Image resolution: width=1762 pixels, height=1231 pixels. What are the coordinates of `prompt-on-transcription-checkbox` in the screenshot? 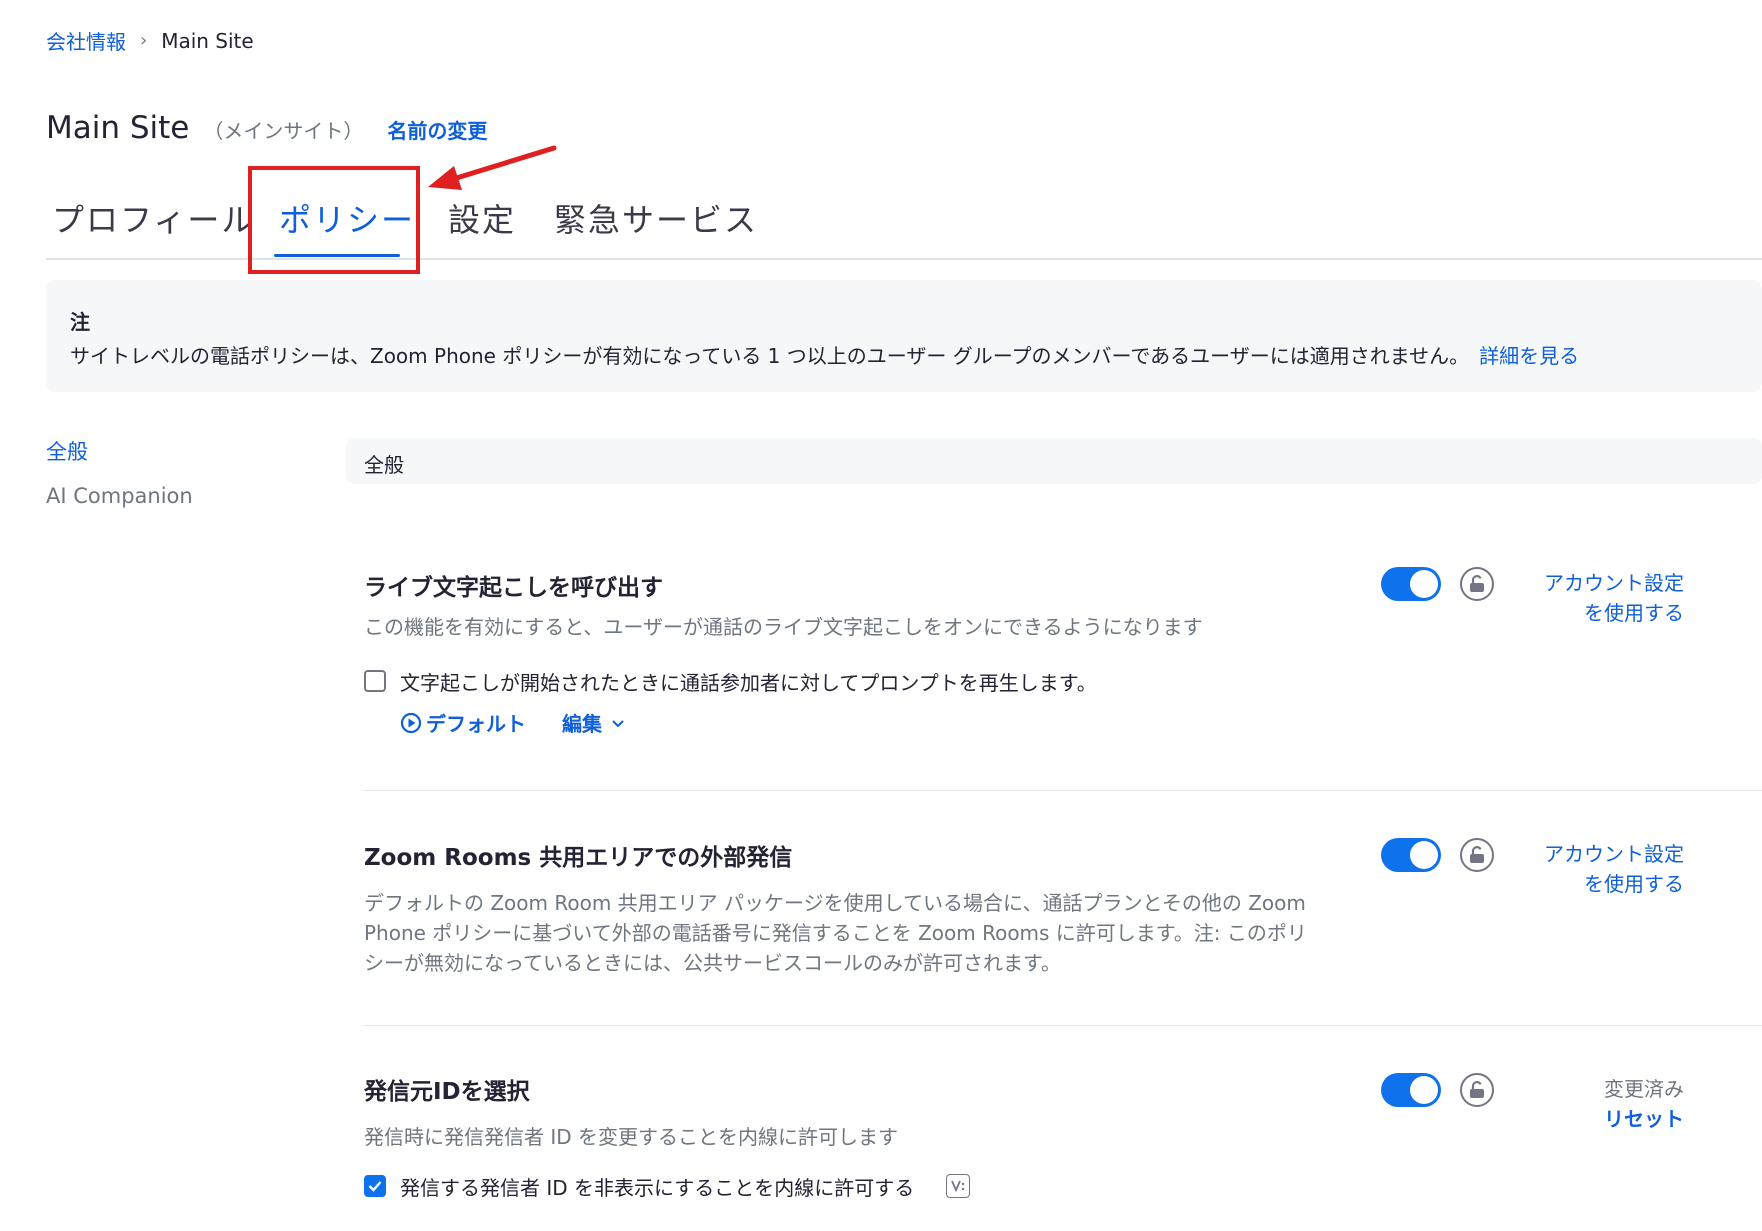 It's located at (375, 681).